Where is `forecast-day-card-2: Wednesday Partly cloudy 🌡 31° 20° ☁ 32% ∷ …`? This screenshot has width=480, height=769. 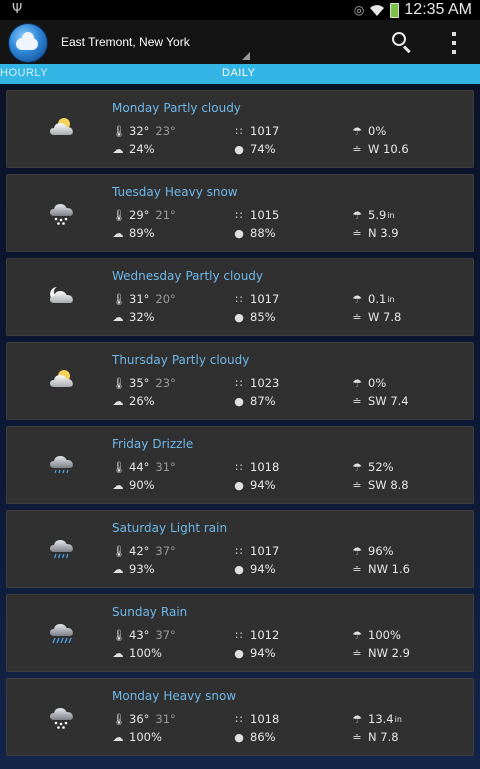 forecast-day-card-2: Wednesday Partly cloudy 🌡 31° 20° ☁ 32% ∷ … is located at coordinates (240, 297).